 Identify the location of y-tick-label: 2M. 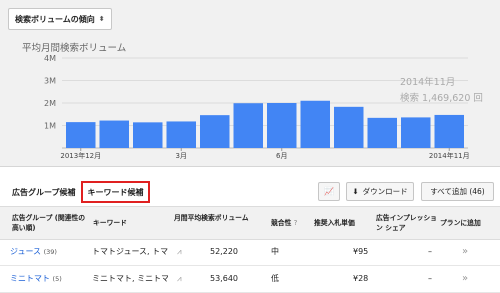
(50, 103).